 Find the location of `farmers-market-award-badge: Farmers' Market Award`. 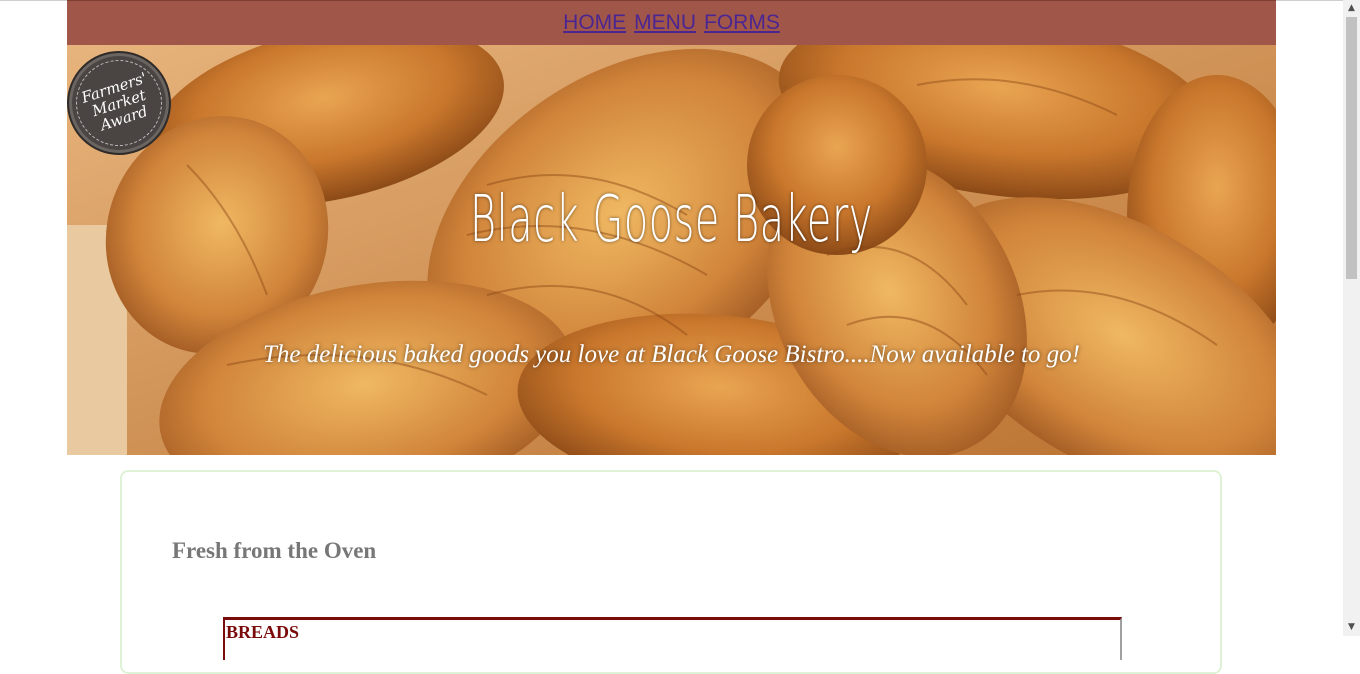

farmers-market-award-badge: Farmers' Market Award is located at coordinates (120, 103).